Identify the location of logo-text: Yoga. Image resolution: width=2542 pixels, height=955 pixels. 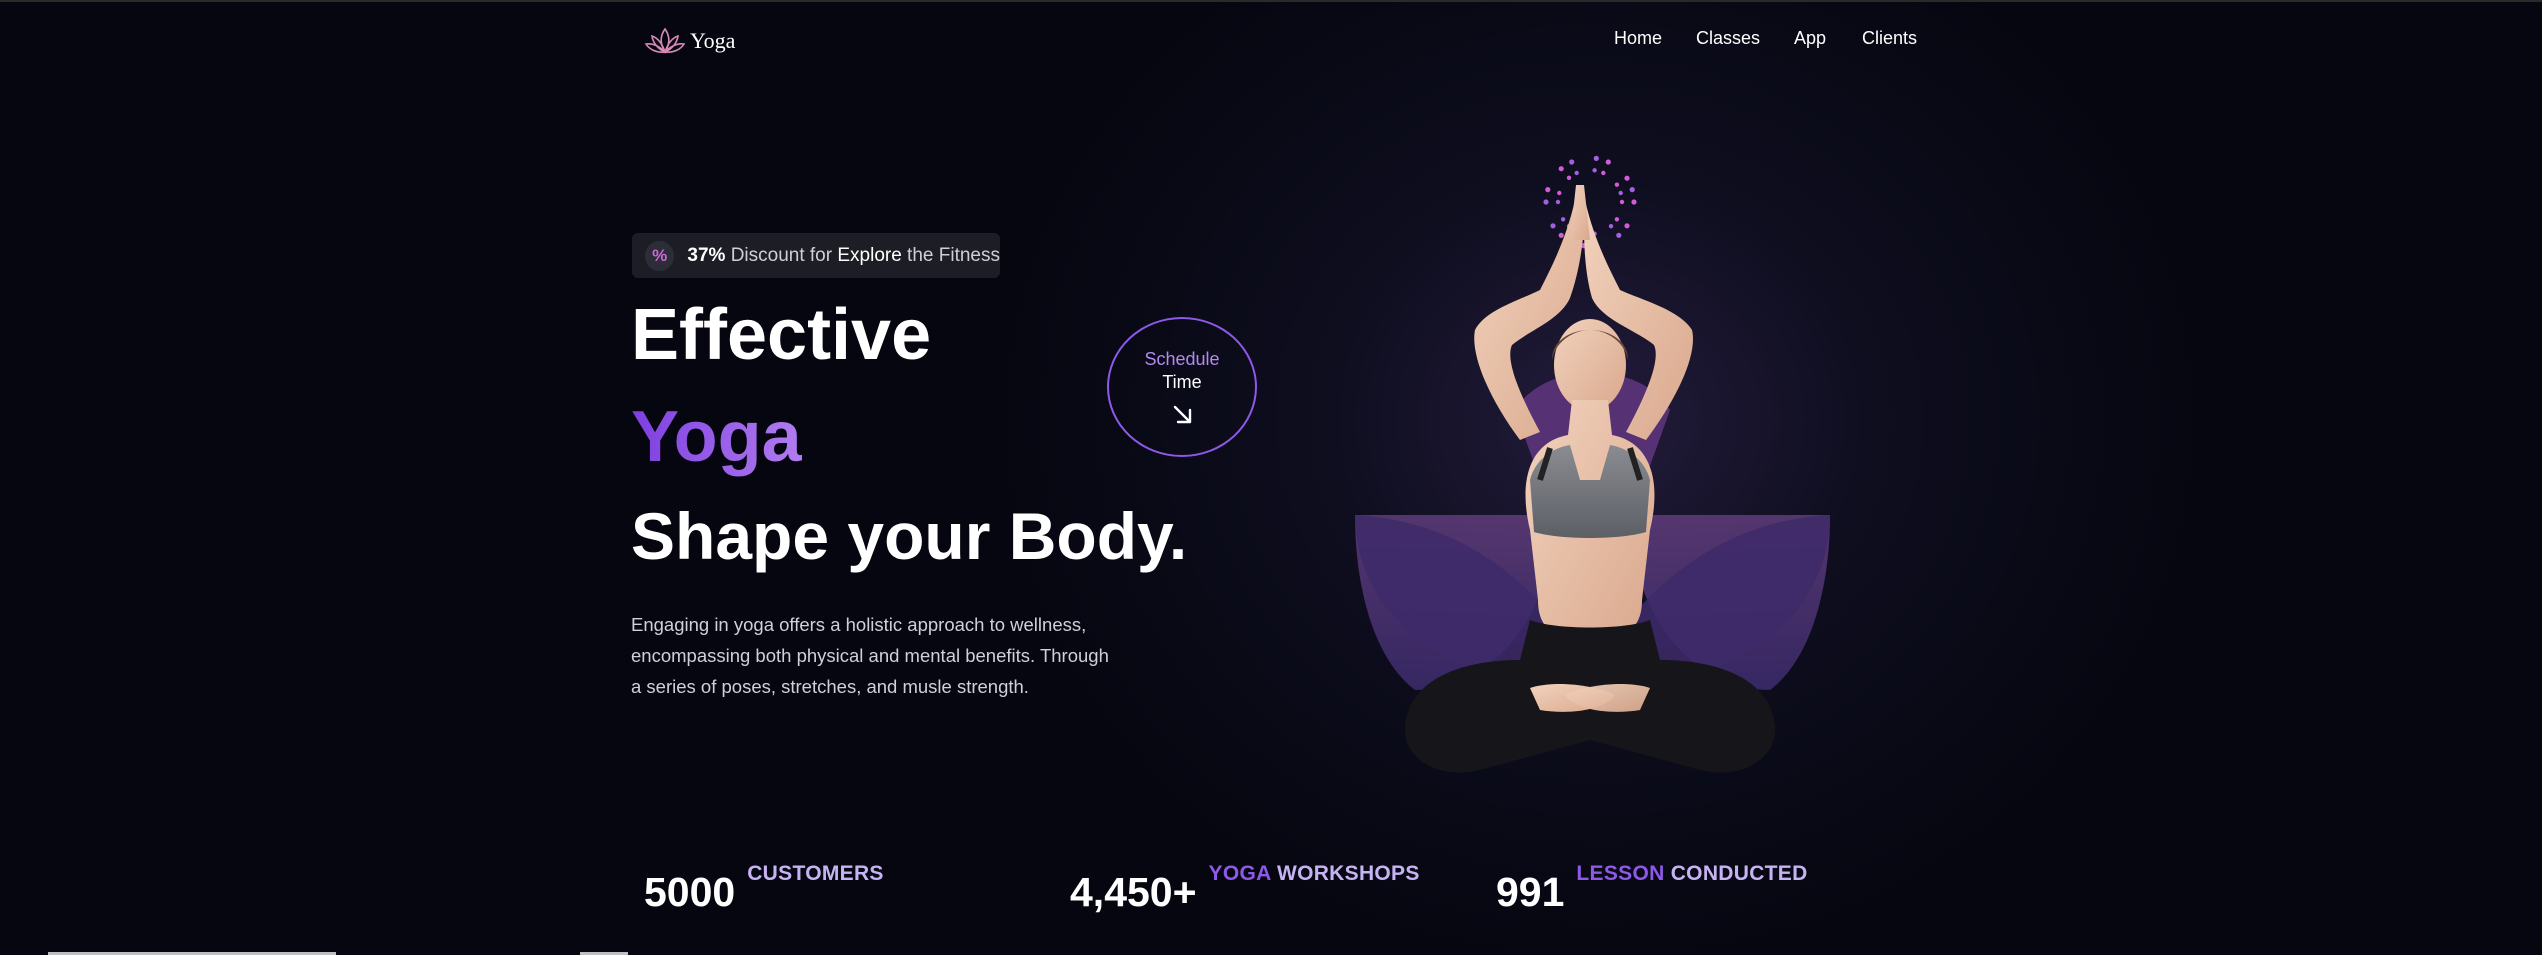
(713, 40).